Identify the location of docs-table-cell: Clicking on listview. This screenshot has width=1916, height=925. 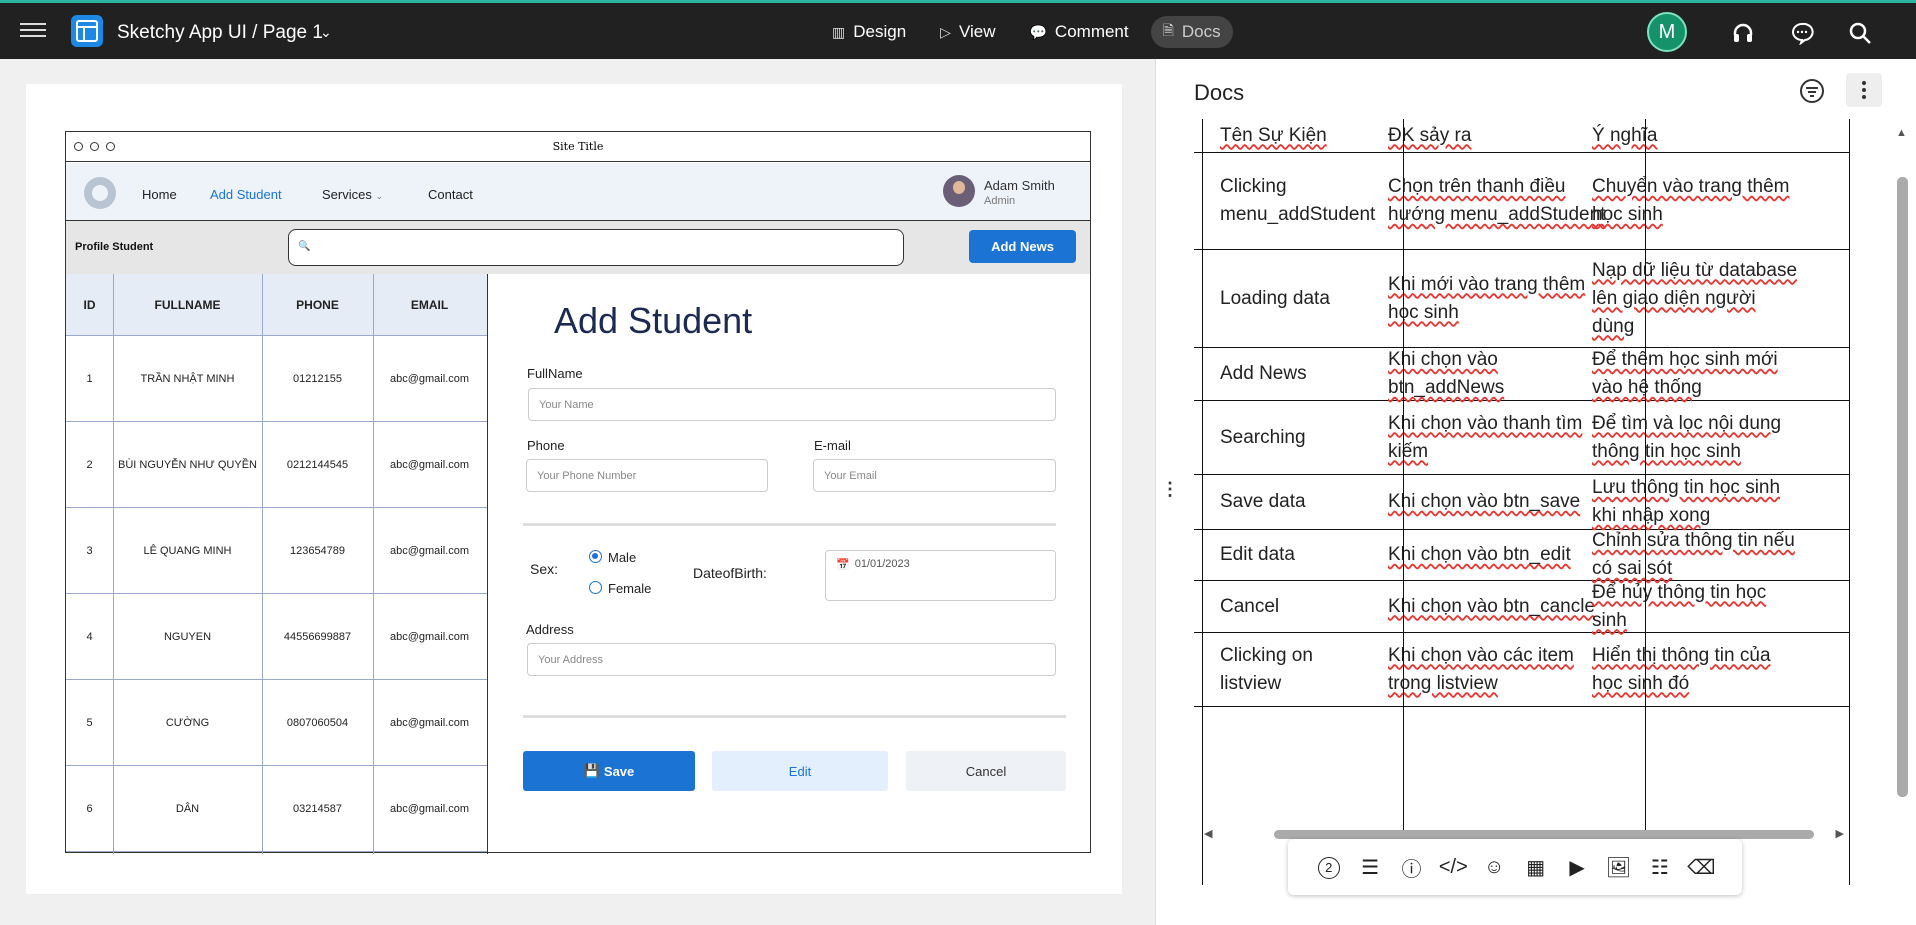
(1295, 670).